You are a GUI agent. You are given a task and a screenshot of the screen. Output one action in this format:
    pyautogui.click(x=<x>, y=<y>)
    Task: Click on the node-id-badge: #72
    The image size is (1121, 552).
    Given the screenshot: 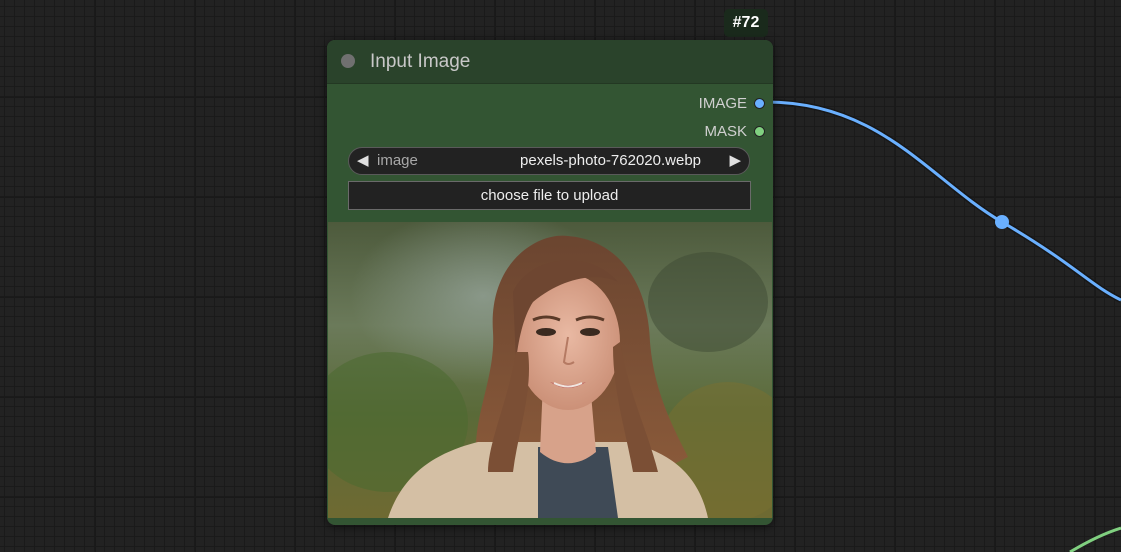 What is the action you would take?
    pyautogui.click(x=746, y=23)
    